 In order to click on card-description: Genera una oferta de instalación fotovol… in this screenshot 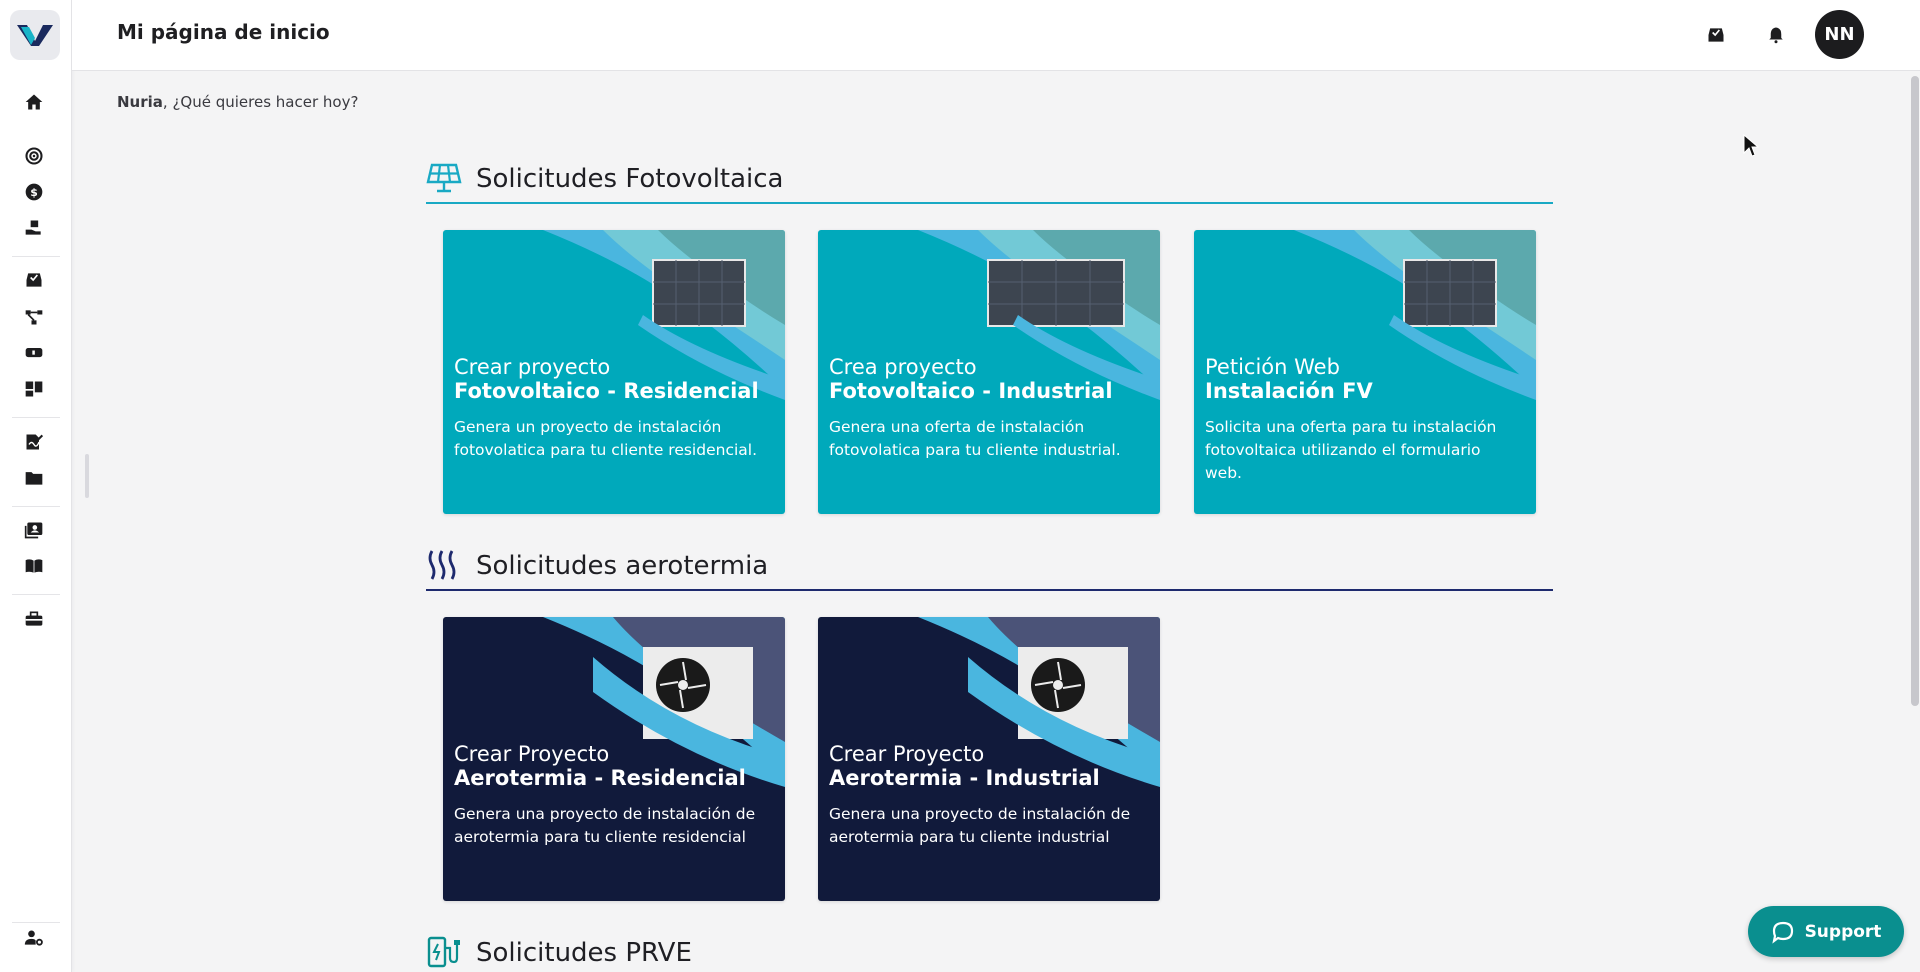, I will do `click(975, 438)`.